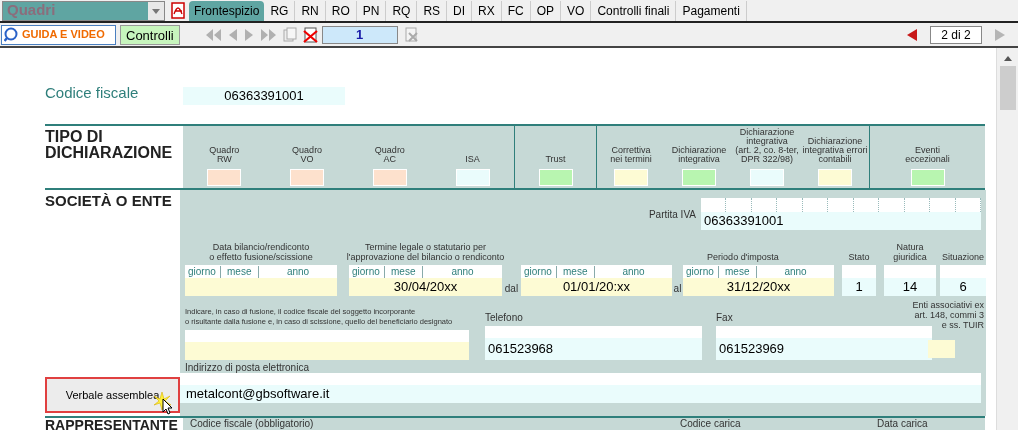  What do you see at coordinates (460, 10) in the screenshot?
I see `tab: DI` at bounding box center [460, 10].